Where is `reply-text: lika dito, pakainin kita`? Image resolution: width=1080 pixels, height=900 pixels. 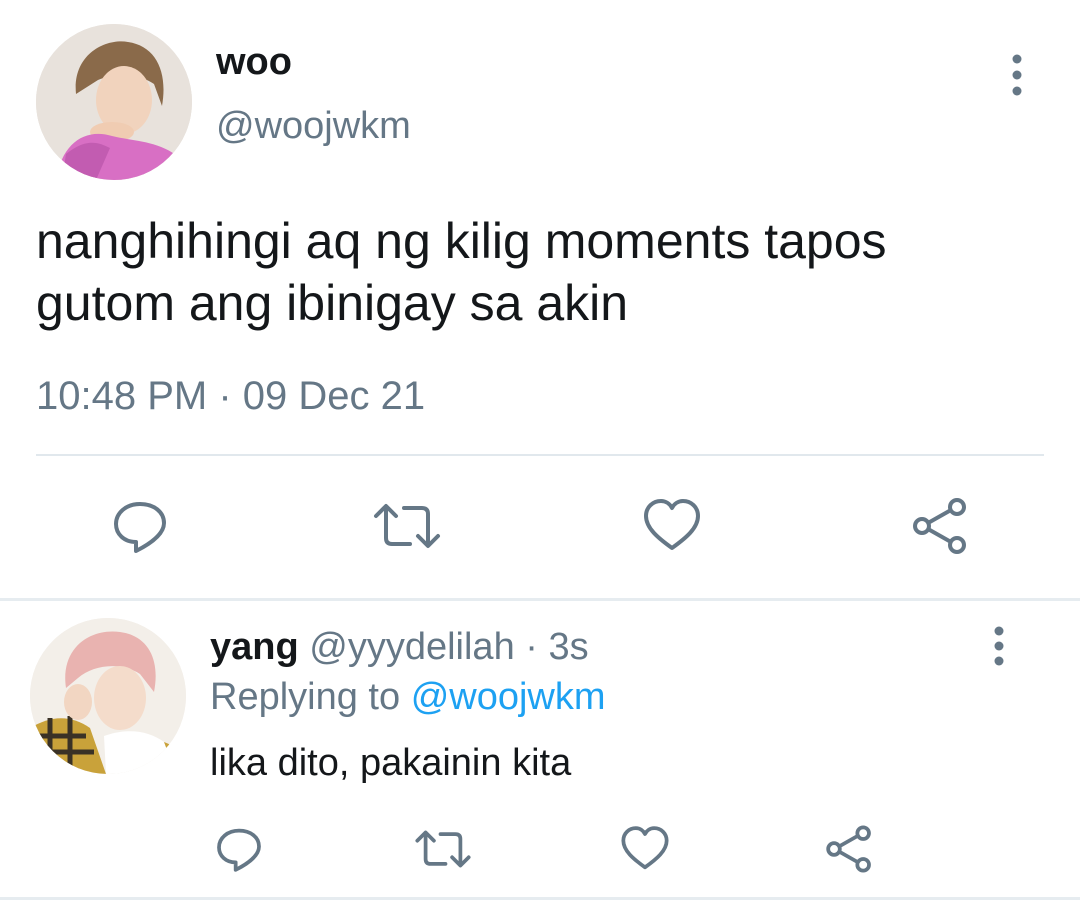
reply-text: lika dito, pakainin kita is located at coordinates (391, 763).